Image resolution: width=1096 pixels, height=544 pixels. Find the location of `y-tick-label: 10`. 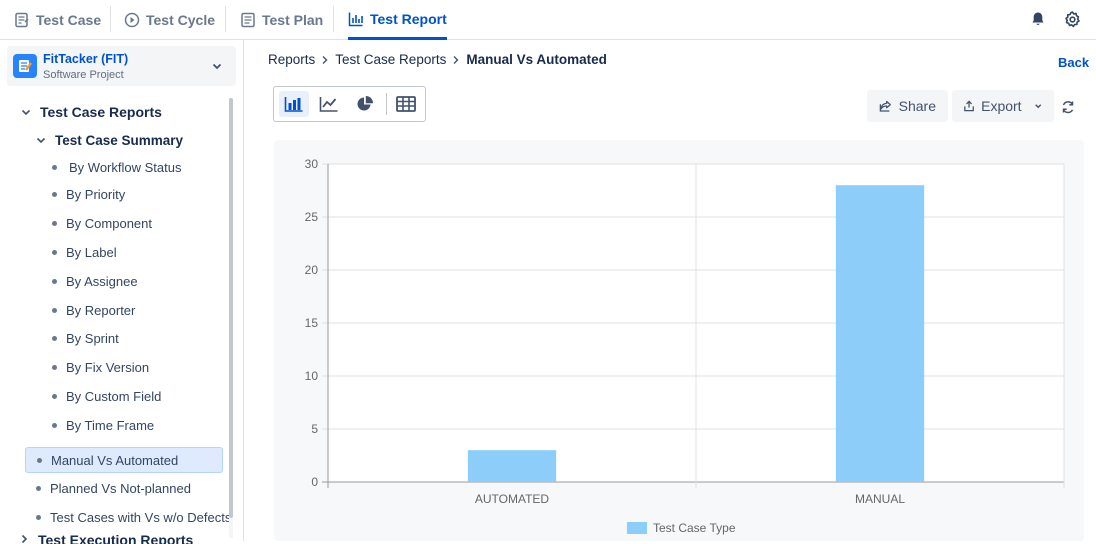

y-tick-label: 10 is located at coordinates (312, 376).